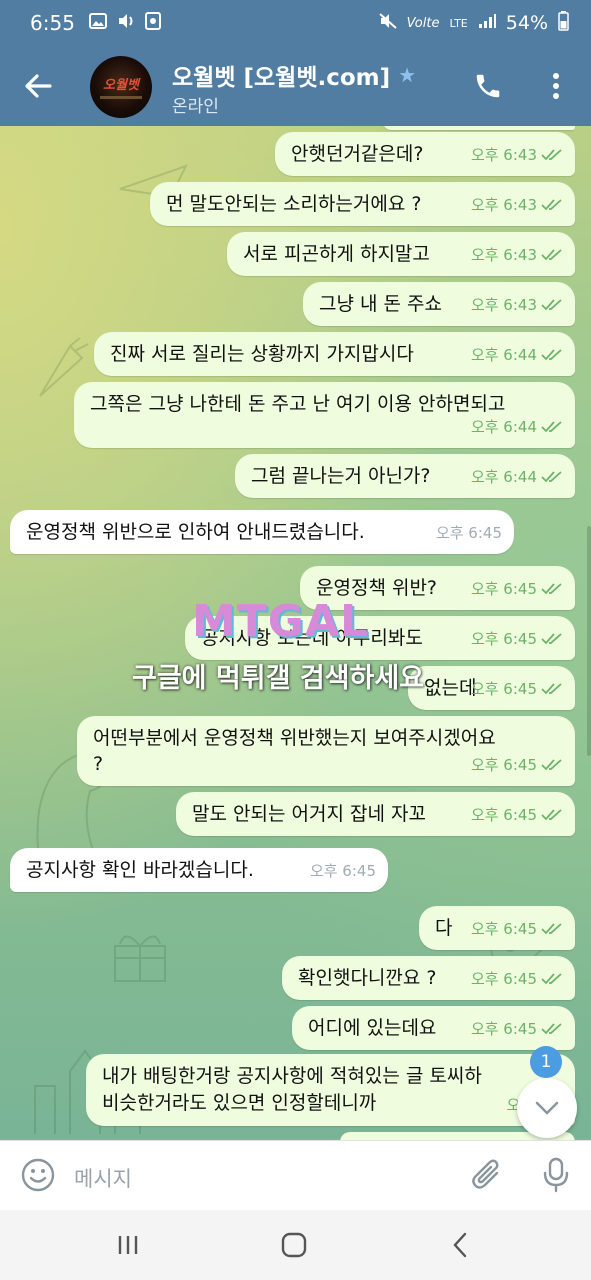 This screenshot has width=591, height=1280. I want to click on signal-icon, so click(487, 23).